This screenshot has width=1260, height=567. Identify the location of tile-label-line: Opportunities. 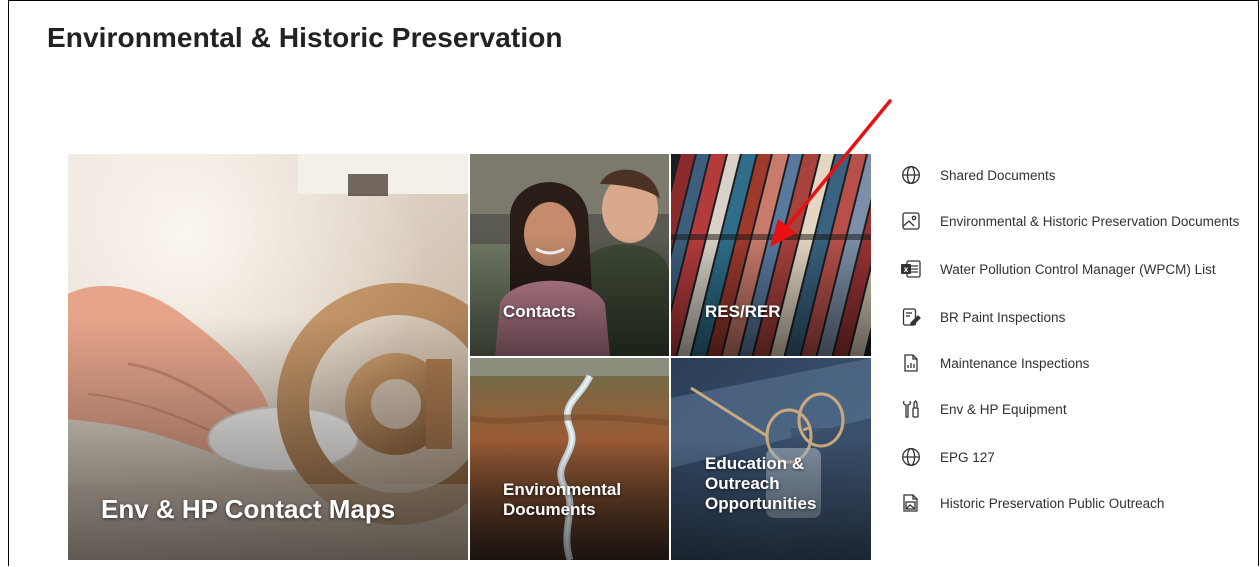
(761, 503).